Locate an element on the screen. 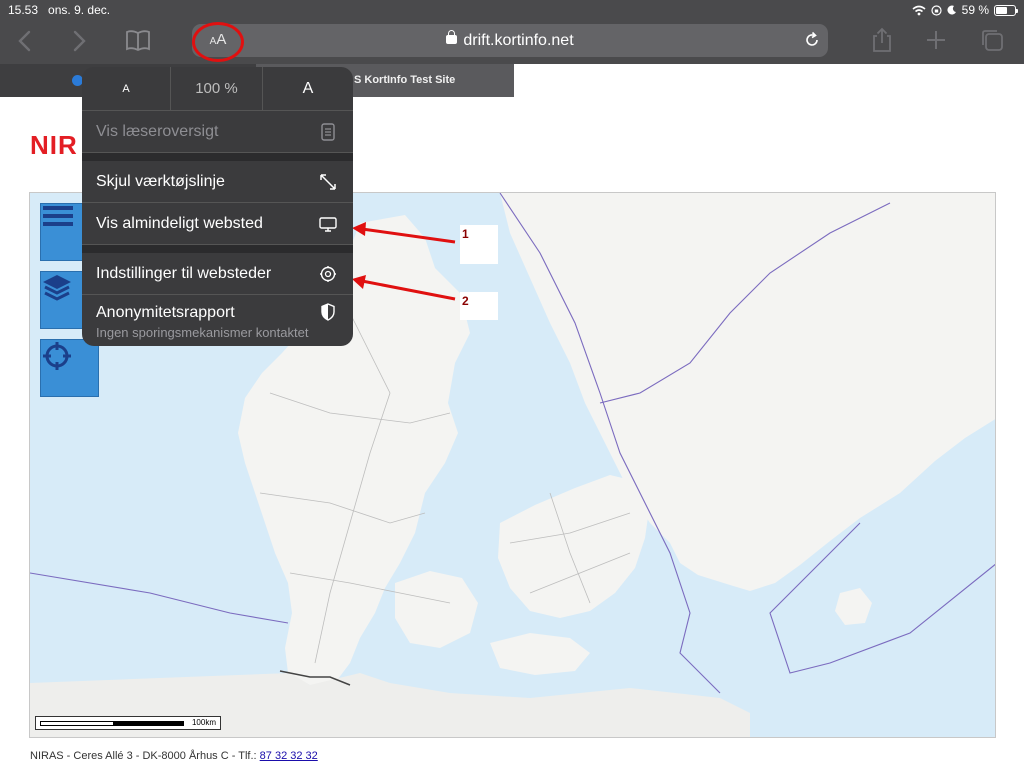 The image size is (1024, 768). menu-desktop-site: Vis almindeligt websted is located at coordinates (217, 224).